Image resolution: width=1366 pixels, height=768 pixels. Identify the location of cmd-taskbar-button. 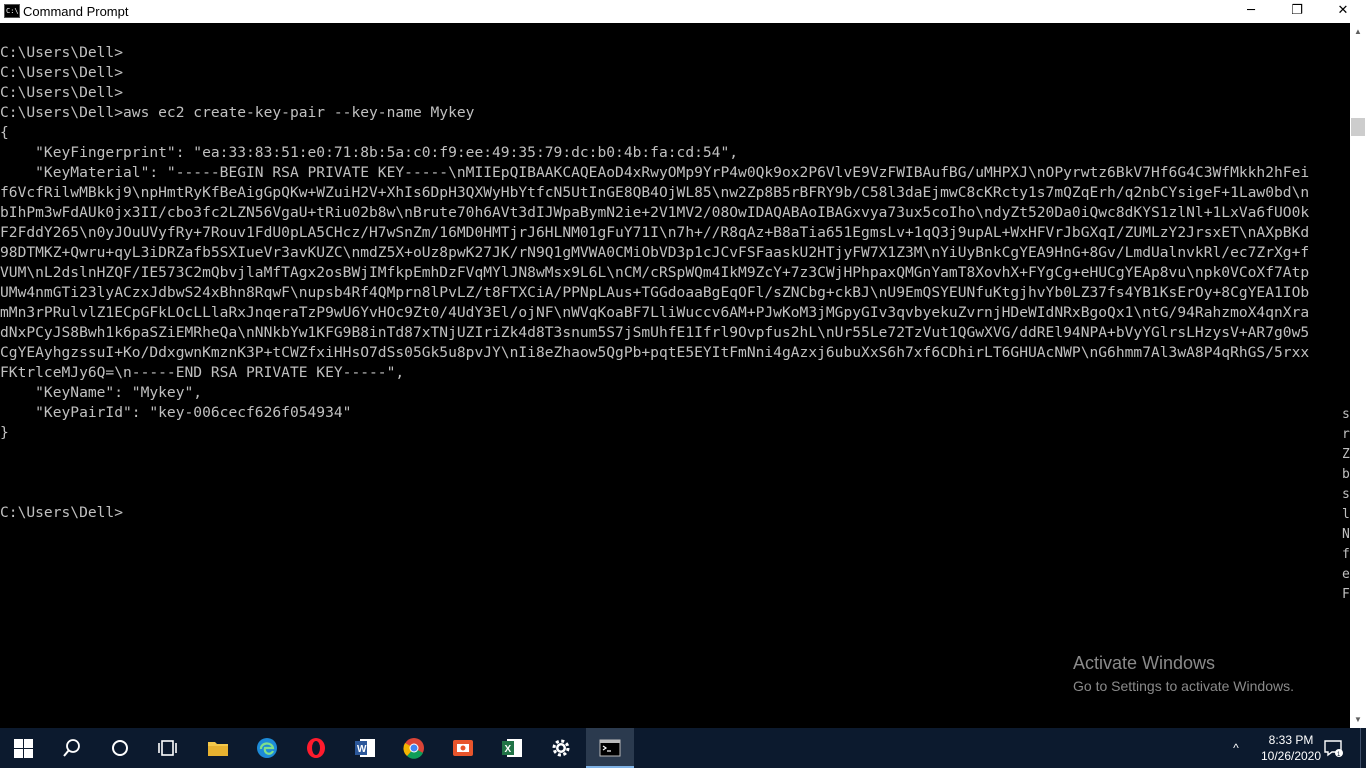
(610, 748).